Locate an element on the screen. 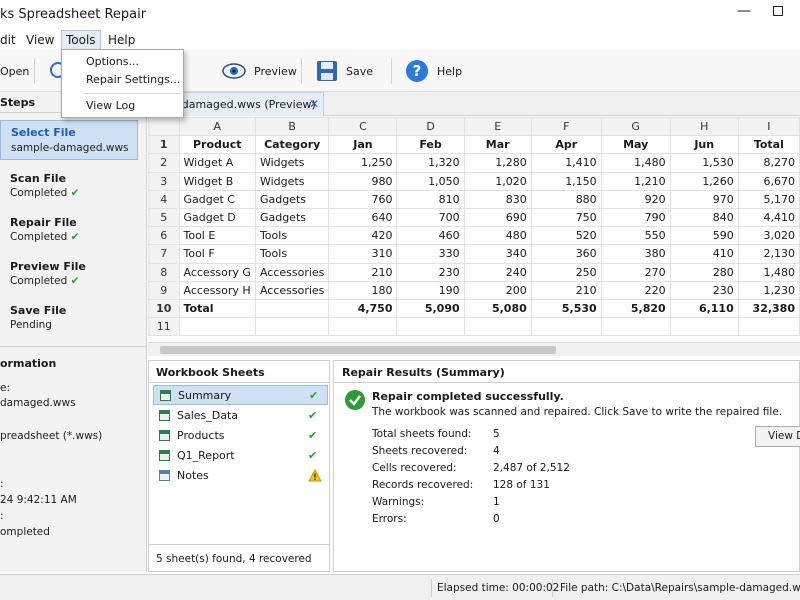 The width and height of the screenshot is (800, 600). table-cell: 210 is located at coordinates (566, 290).